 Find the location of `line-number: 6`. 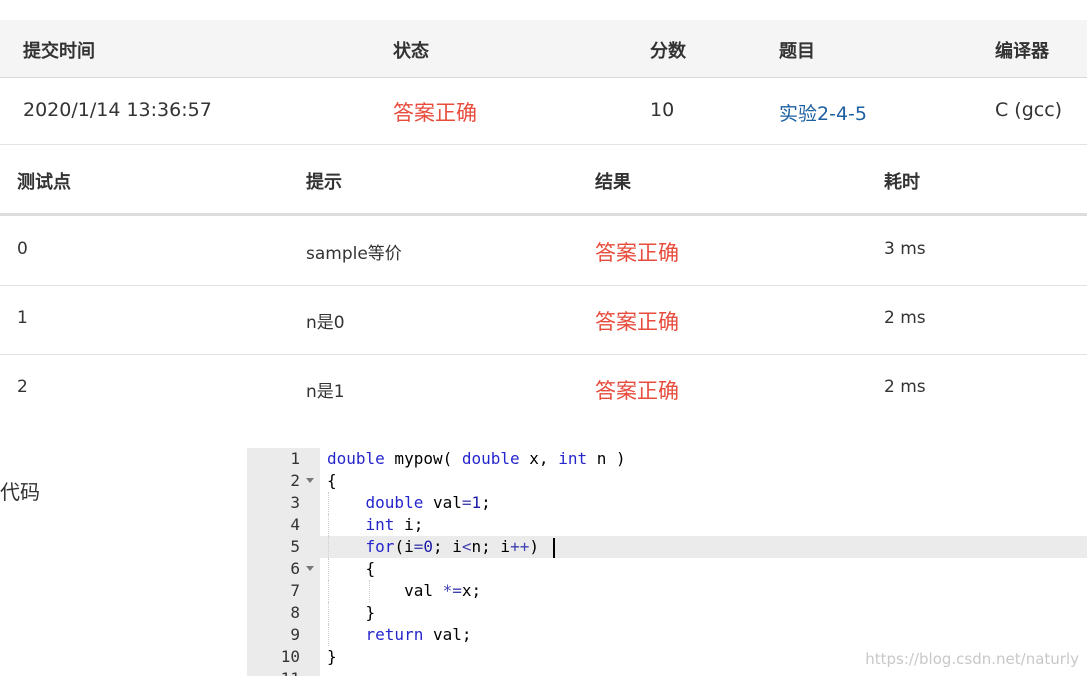

line-number: 6 is located at coordinates (295, 568).